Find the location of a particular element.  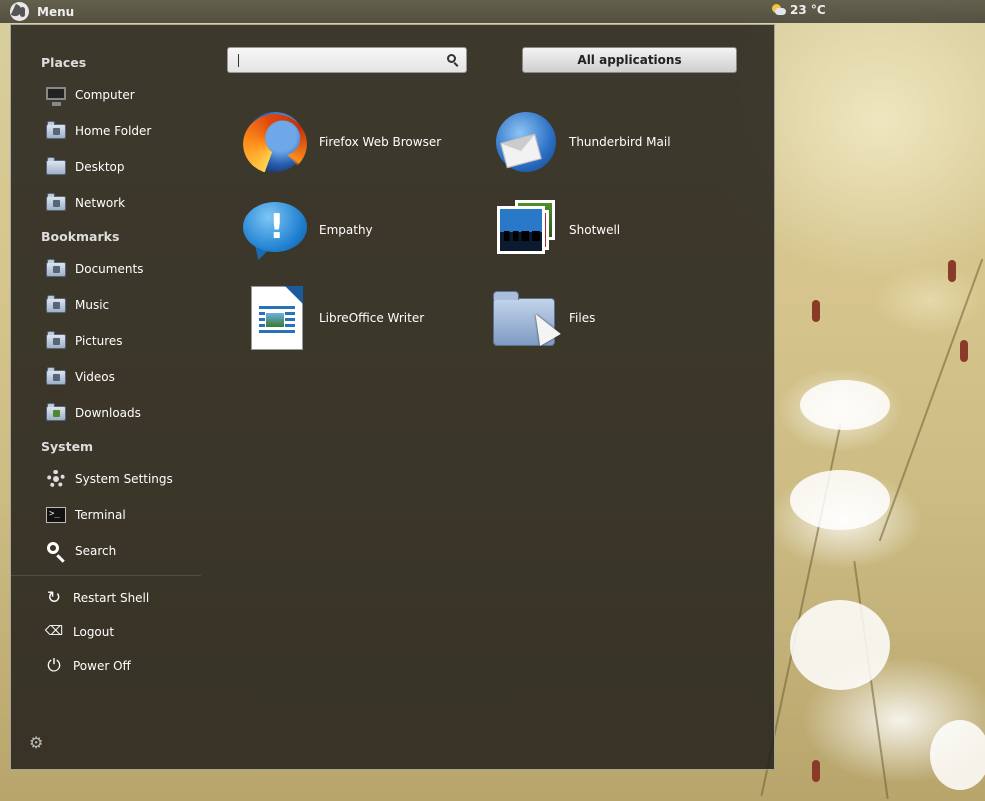

logout-icon: ⌫ is located at coordinates (54, 631).